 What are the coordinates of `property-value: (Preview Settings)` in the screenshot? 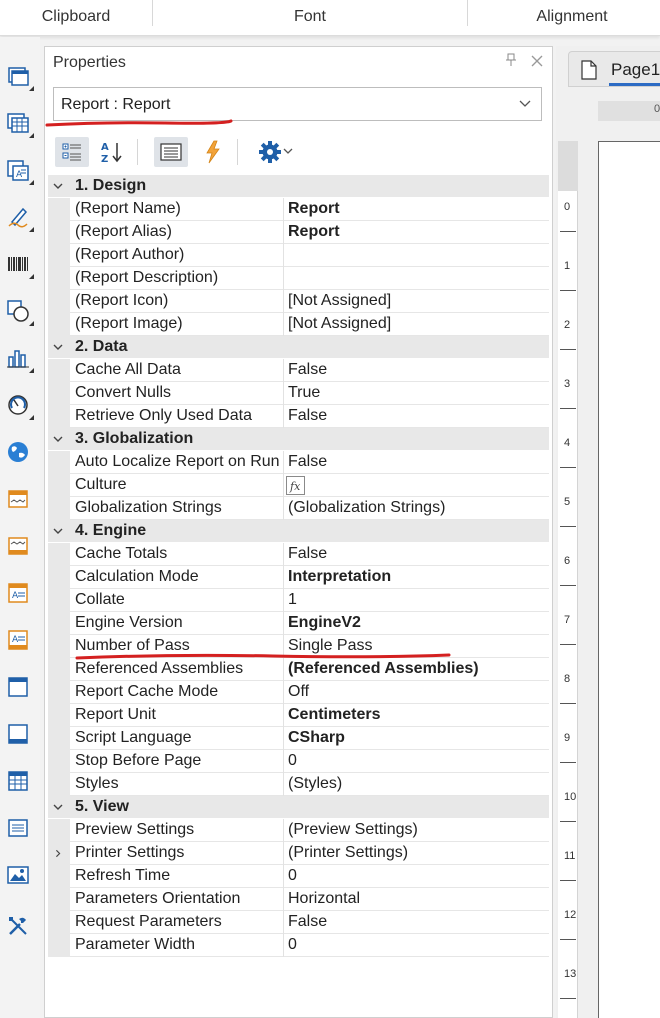 It's located at (353, 830).